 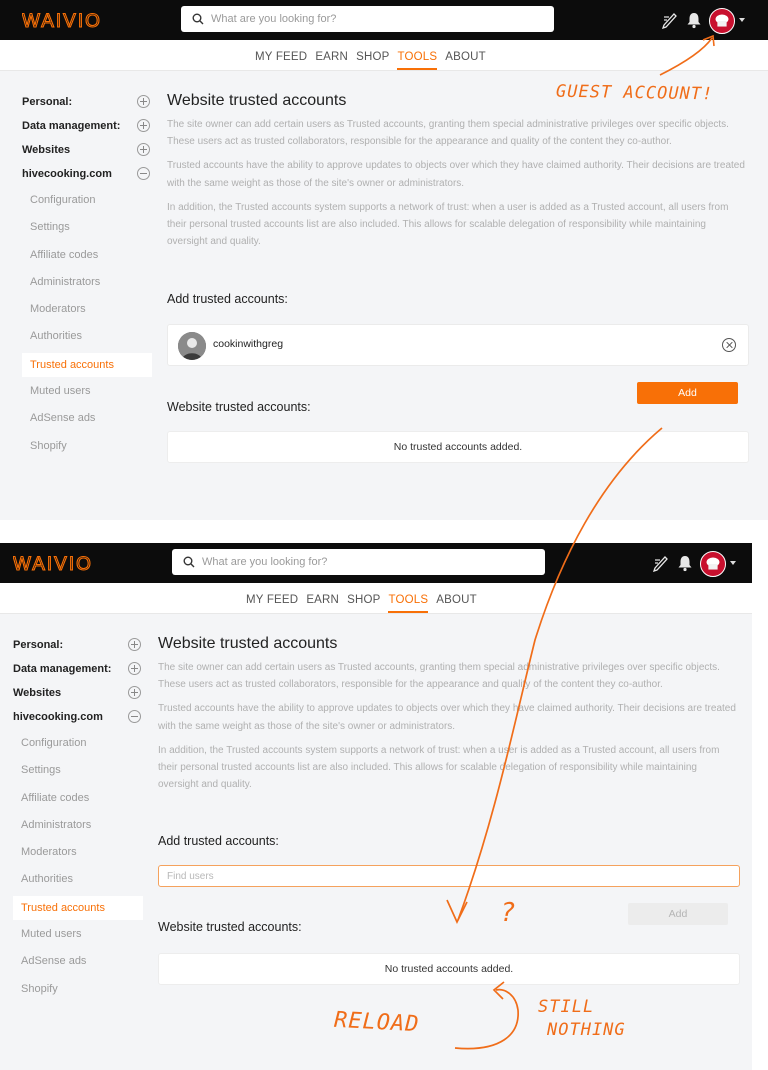 What do you see at coordinates (458, 345) in the screenshot?
I see `selected-user-chip: cookinwithgreg` at bounding box center [458, 345].